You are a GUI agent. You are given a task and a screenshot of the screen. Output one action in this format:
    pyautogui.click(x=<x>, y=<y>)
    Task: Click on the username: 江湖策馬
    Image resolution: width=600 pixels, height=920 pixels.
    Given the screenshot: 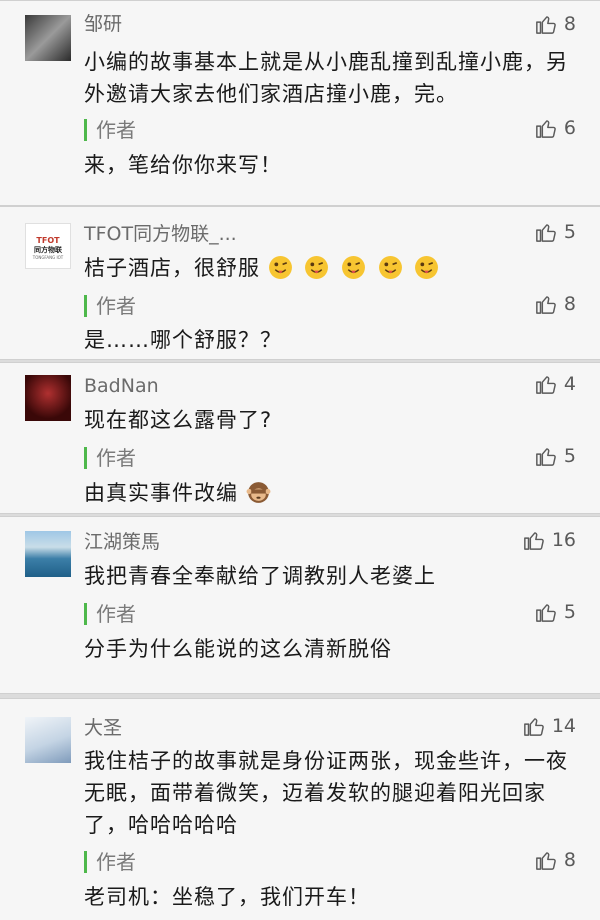 What is the action you would take?
    pyautogui.click(x=122, y=542)
    